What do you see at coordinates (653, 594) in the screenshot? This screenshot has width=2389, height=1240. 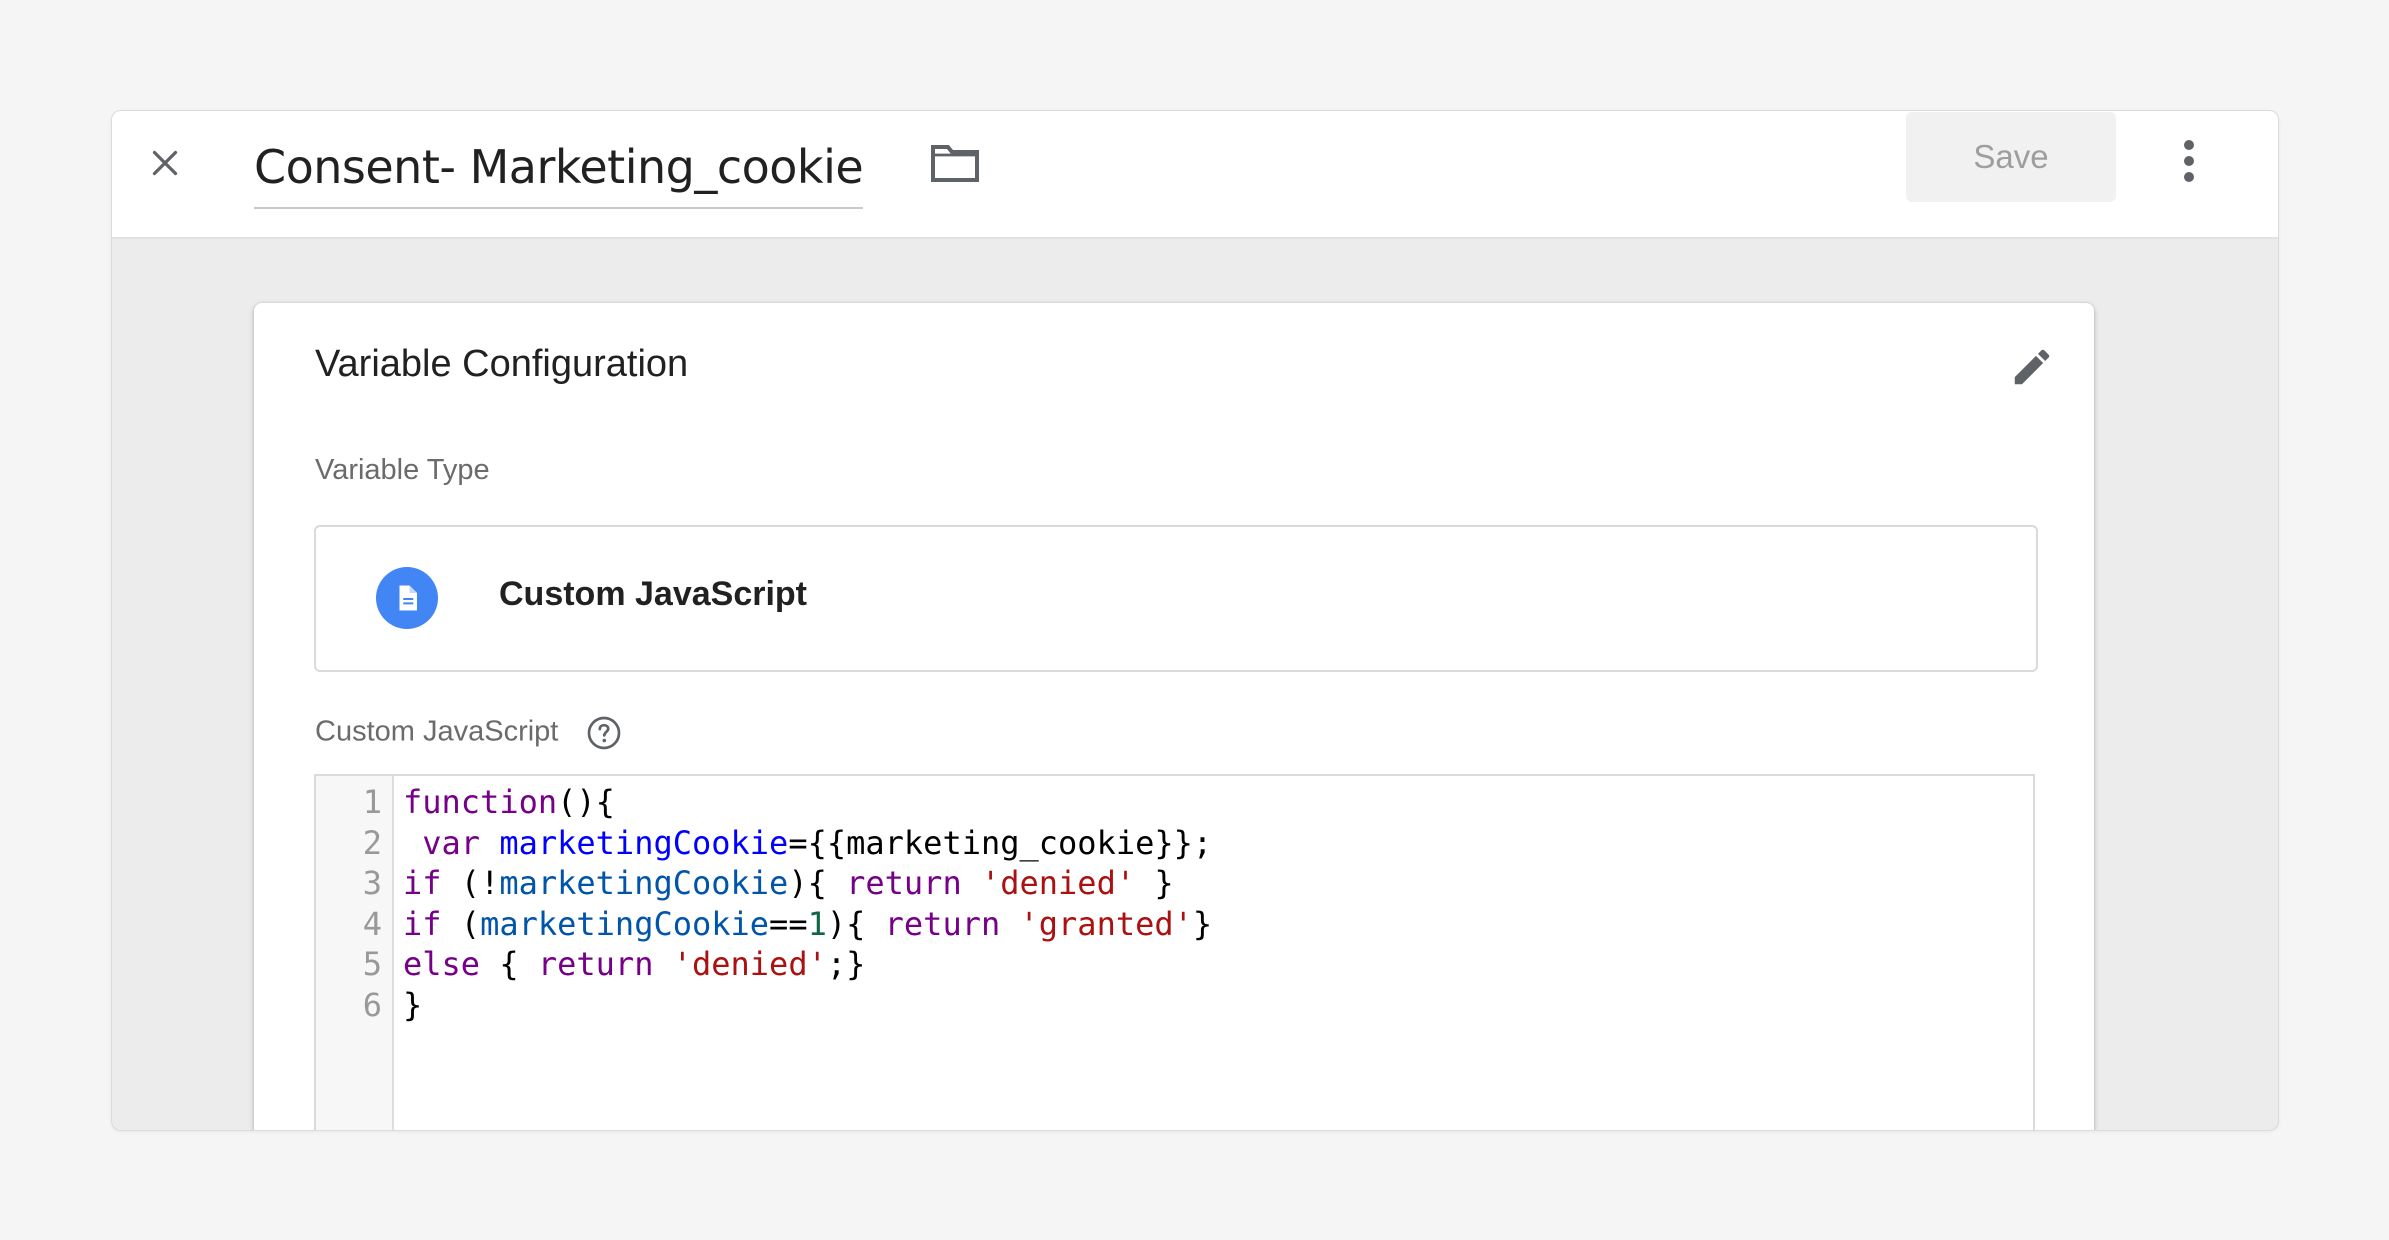 I see `variable-type-name: Custom JavaScript` at bounding box center [653, 594].